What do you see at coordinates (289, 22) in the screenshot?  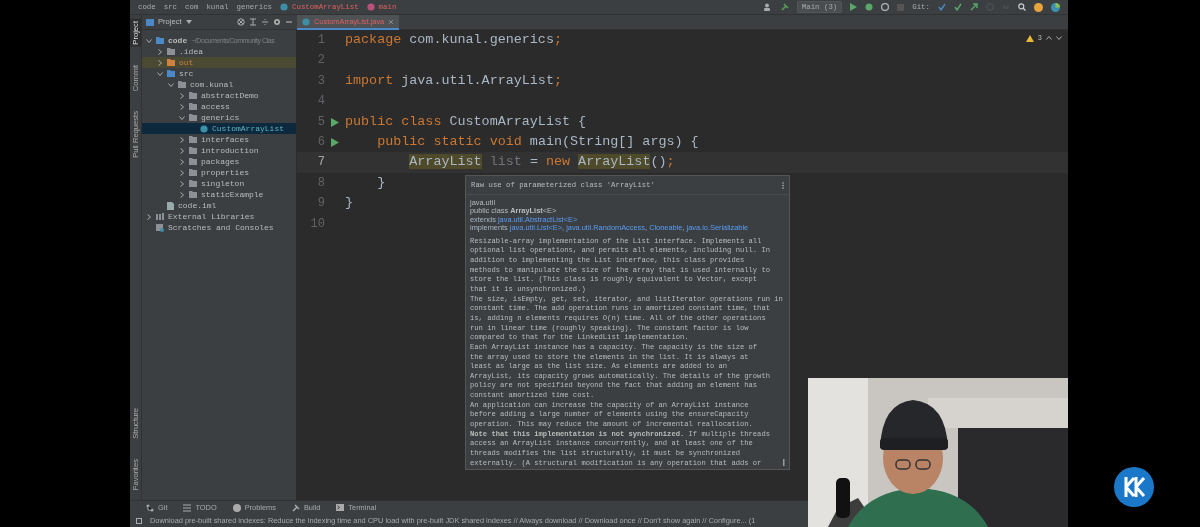 I see `minimize-icon` at bounding box center [289, 22].